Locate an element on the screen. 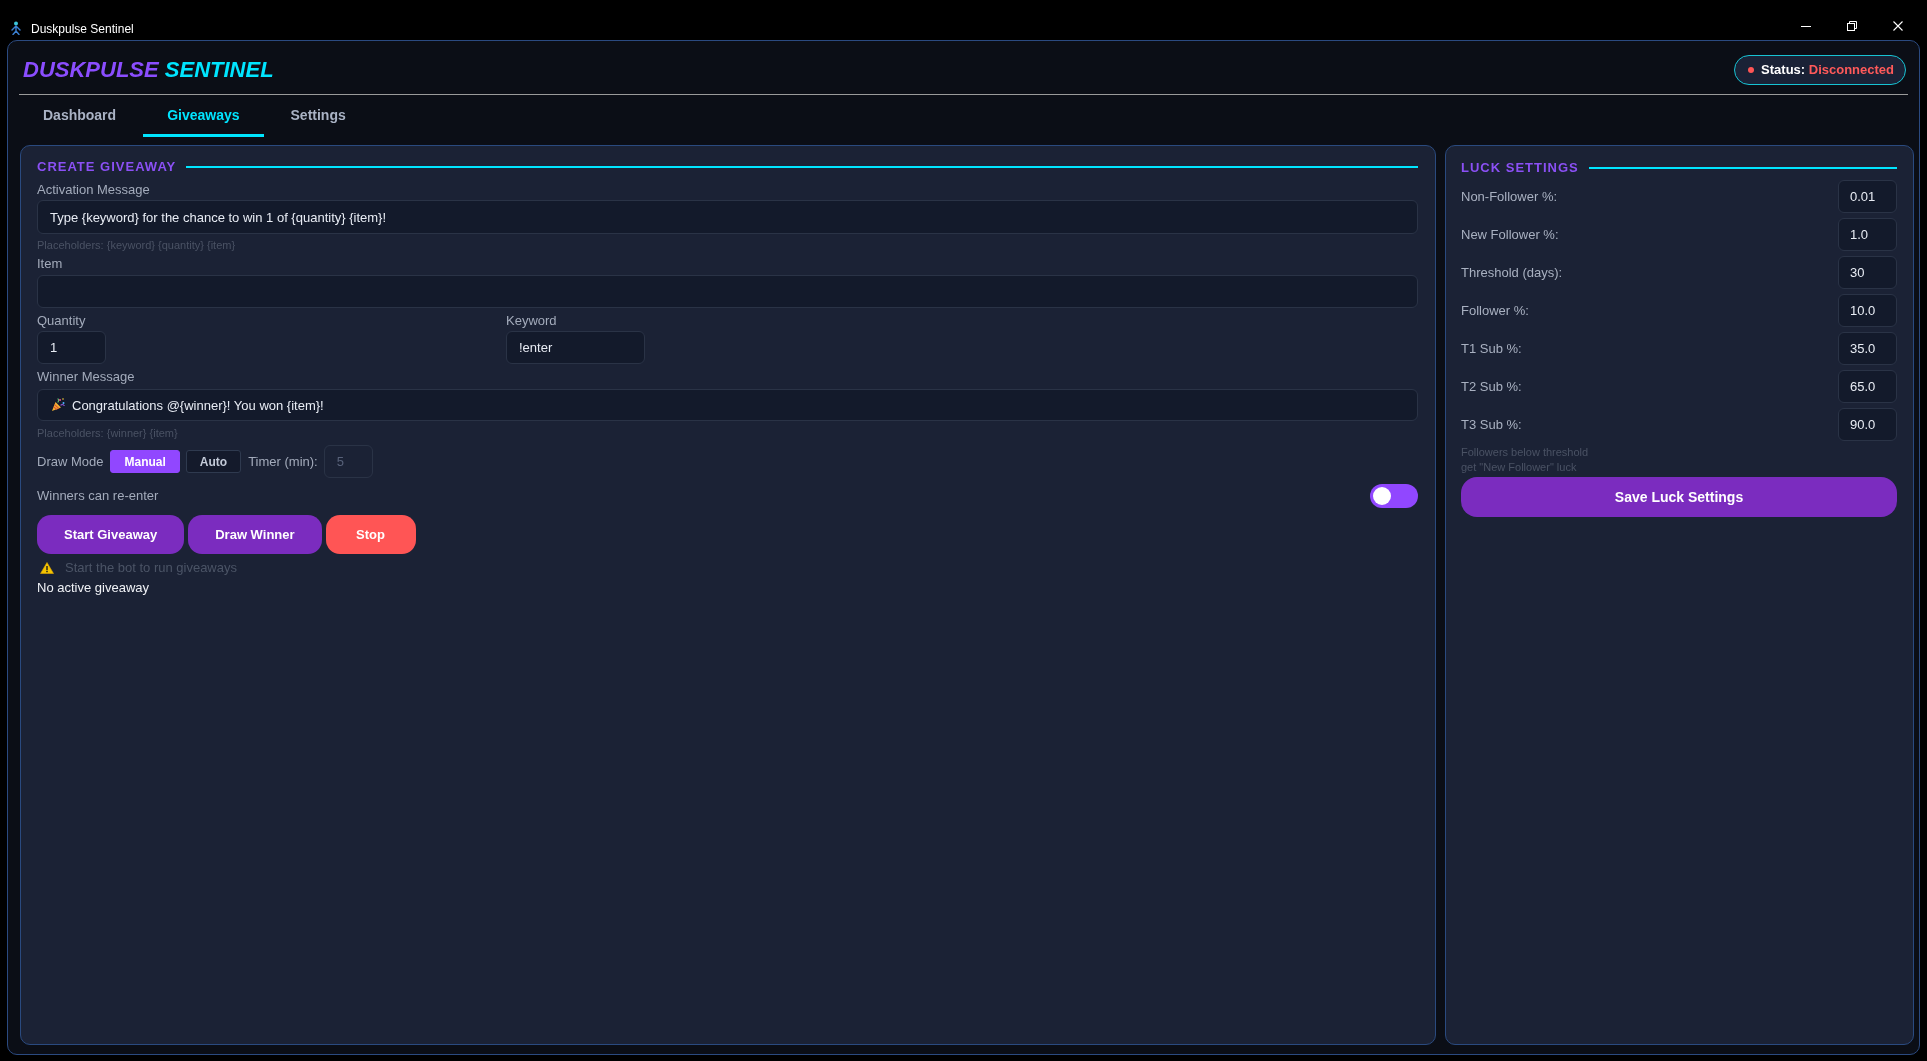 Image resolution: width=1927 pixels, height=1061 pixels. party-popper-icon is located at coordinates (58, 405).